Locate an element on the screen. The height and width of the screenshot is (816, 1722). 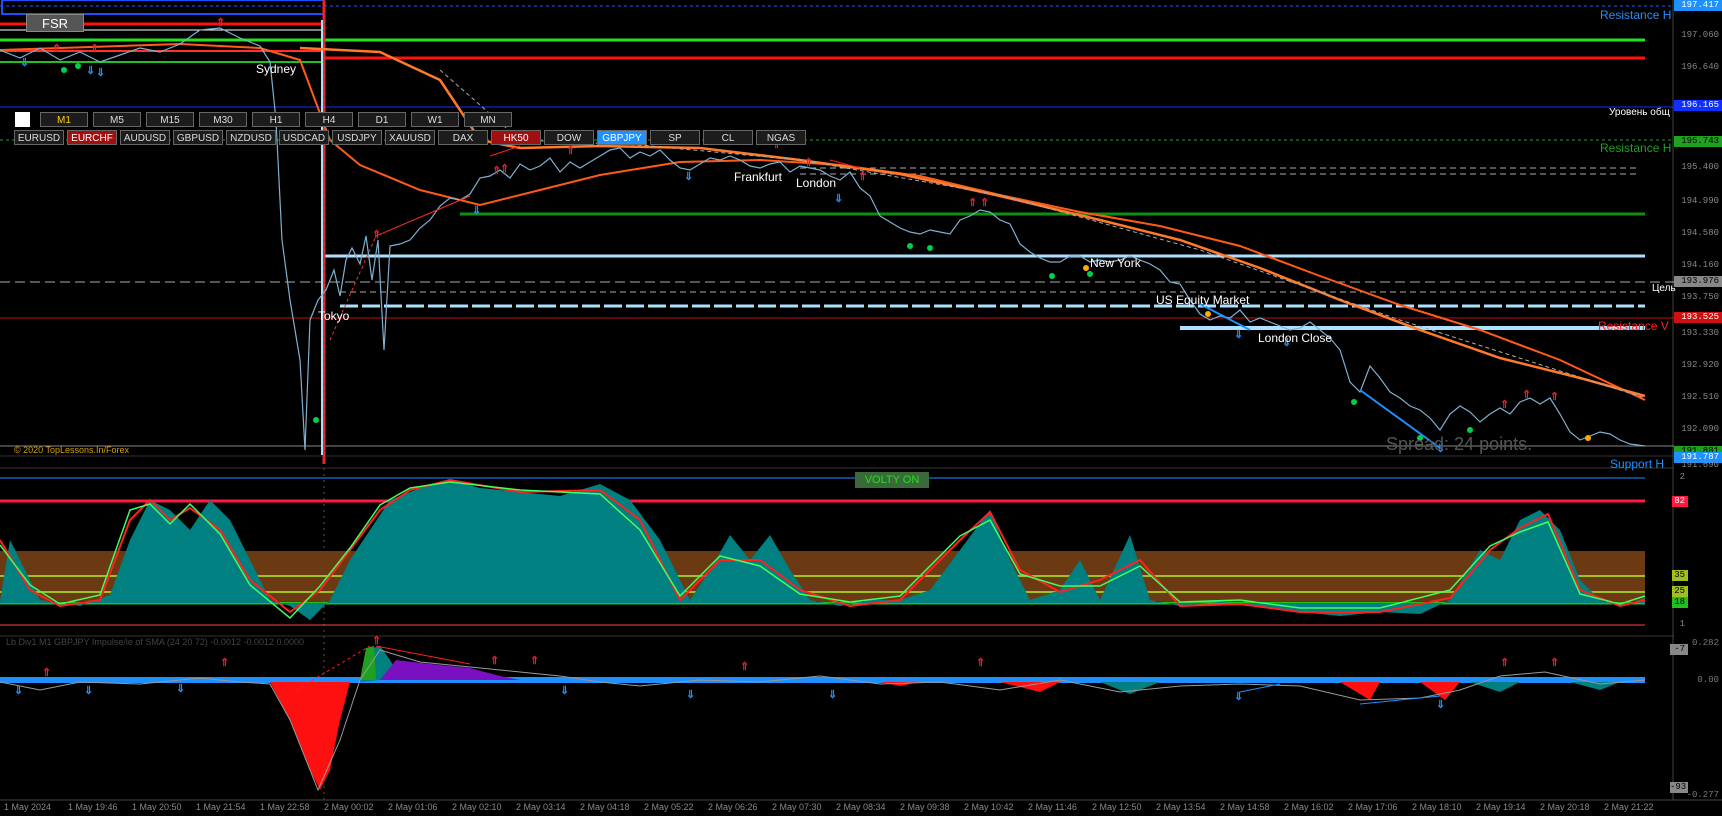
symbol-button-eurchf: EURCHF is located at coordinates (92, 137).